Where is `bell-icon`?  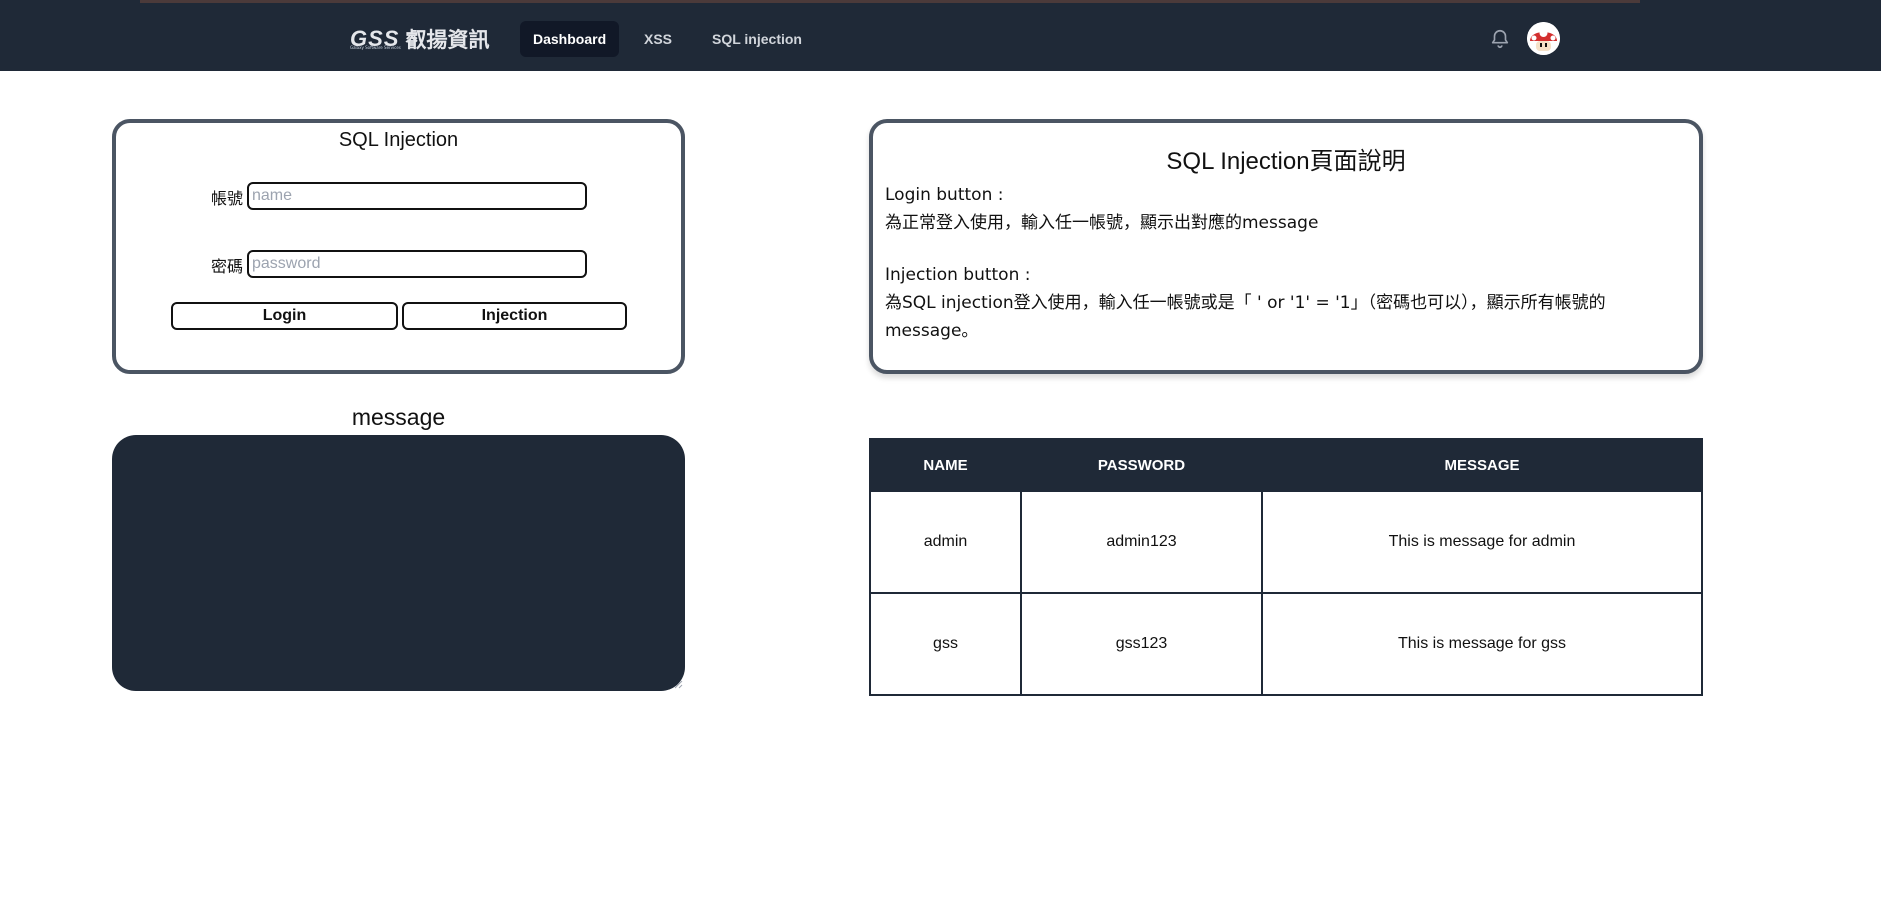 bell-icon is located at coordinates (1500, 39).